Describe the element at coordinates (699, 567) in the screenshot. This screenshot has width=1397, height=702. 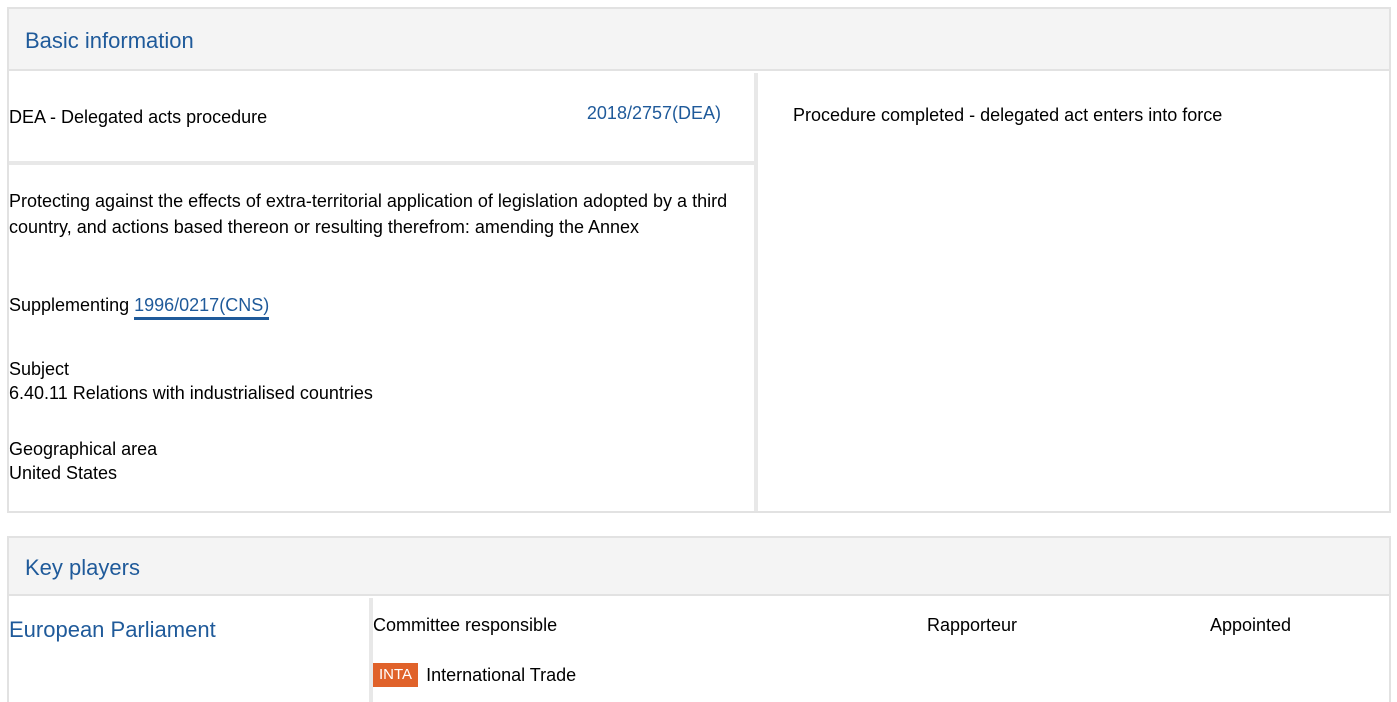
I see `key-players-header: Key players` at that location.